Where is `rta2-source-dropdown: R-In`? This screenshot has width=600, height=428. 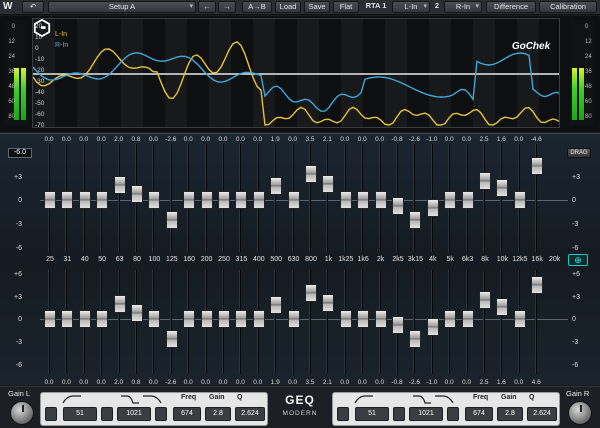 rta2-source-dropdown: R-In is located at coordinates (463, 7).